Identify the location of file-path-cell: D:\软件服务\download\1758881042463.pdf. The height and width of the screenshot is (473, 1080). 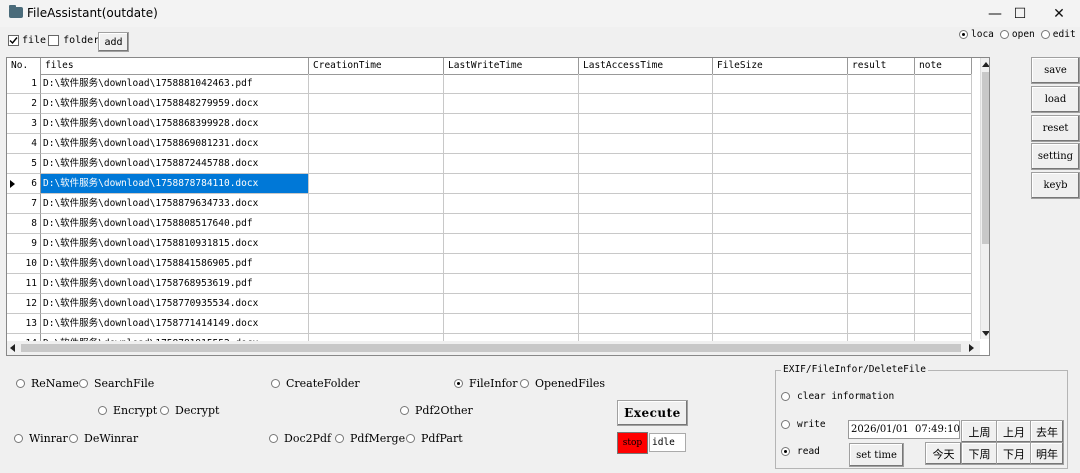
(175, 84).